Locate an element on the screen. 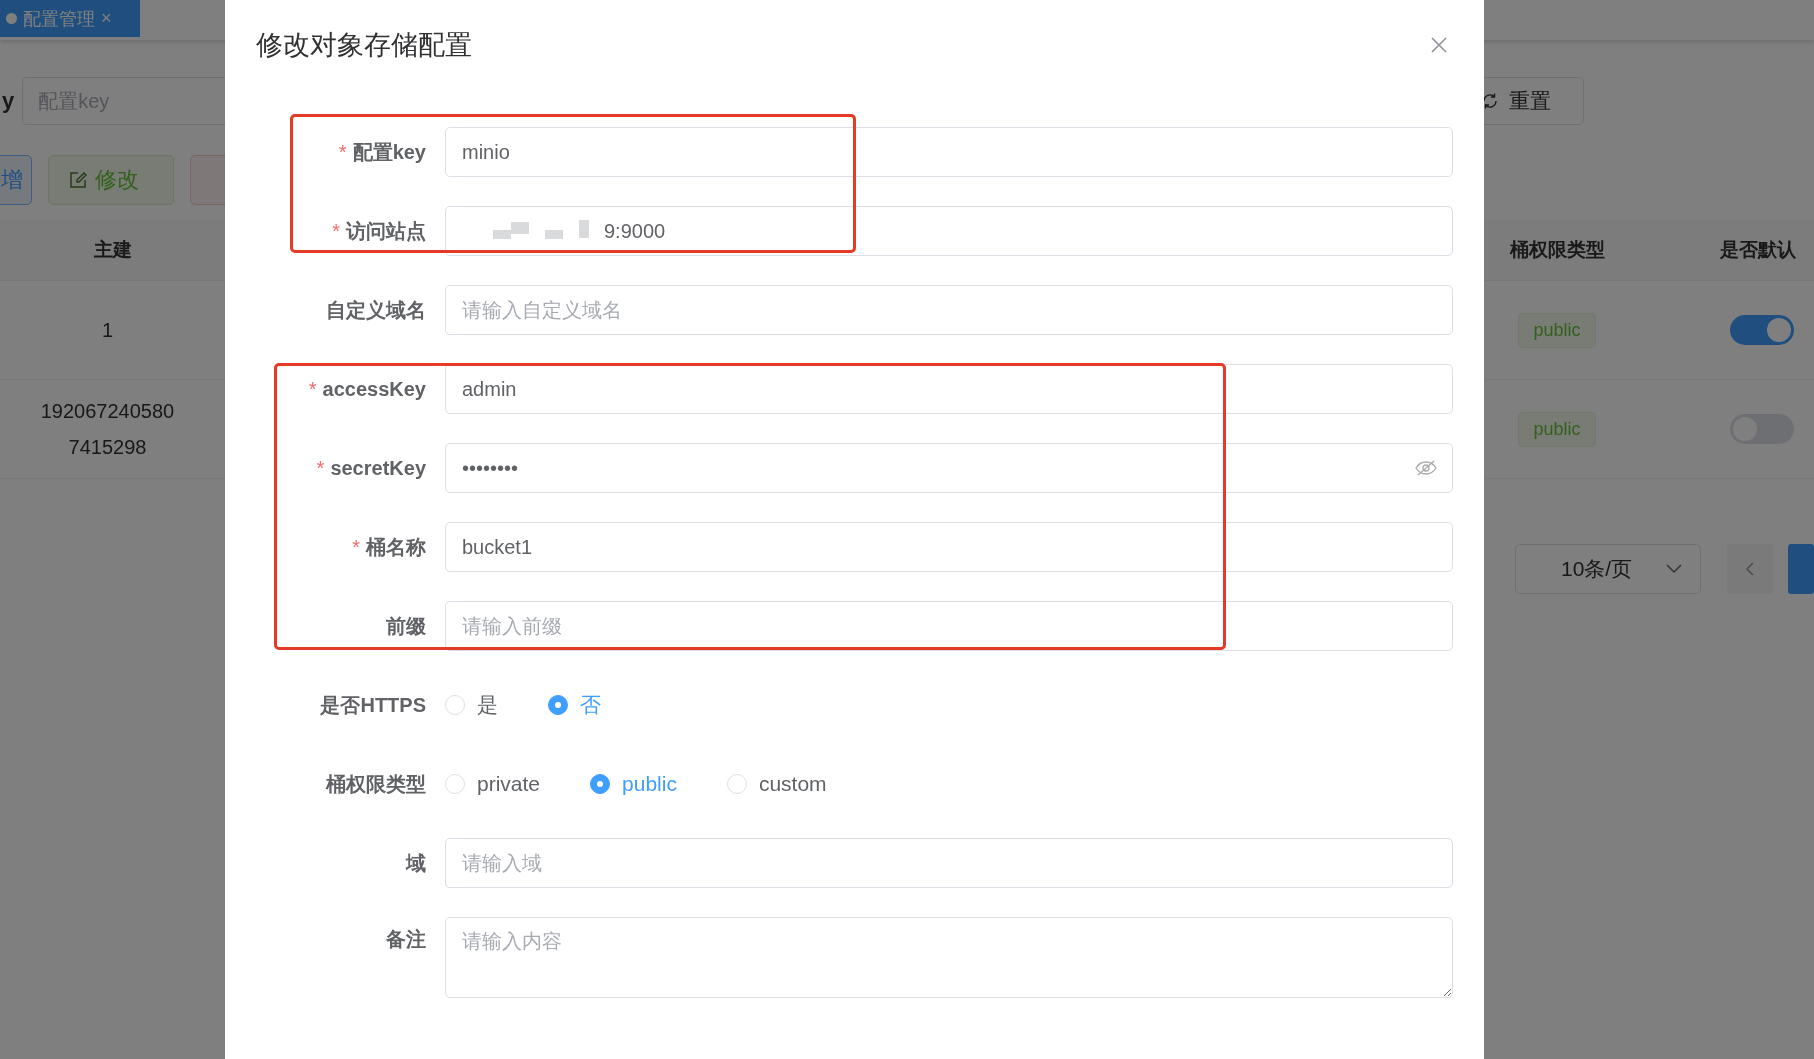  field-label: secretKey is located at coordinates (378, 468).